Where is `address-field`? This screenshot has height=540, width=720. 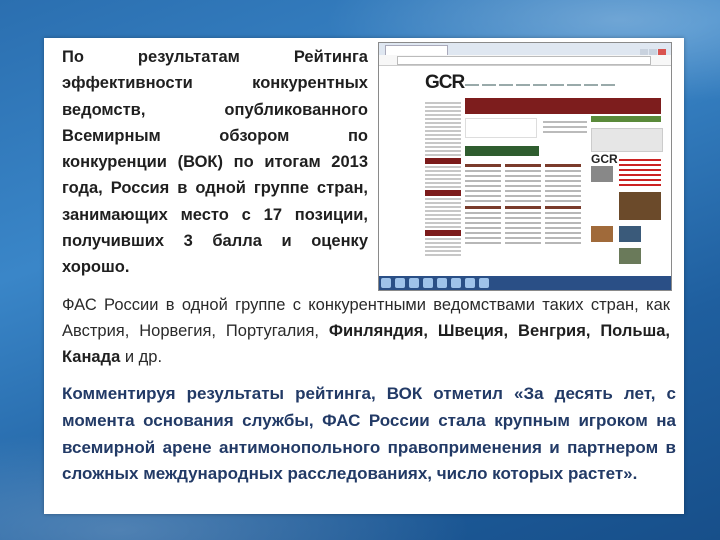 address-field is located at coordinates (524, 60).